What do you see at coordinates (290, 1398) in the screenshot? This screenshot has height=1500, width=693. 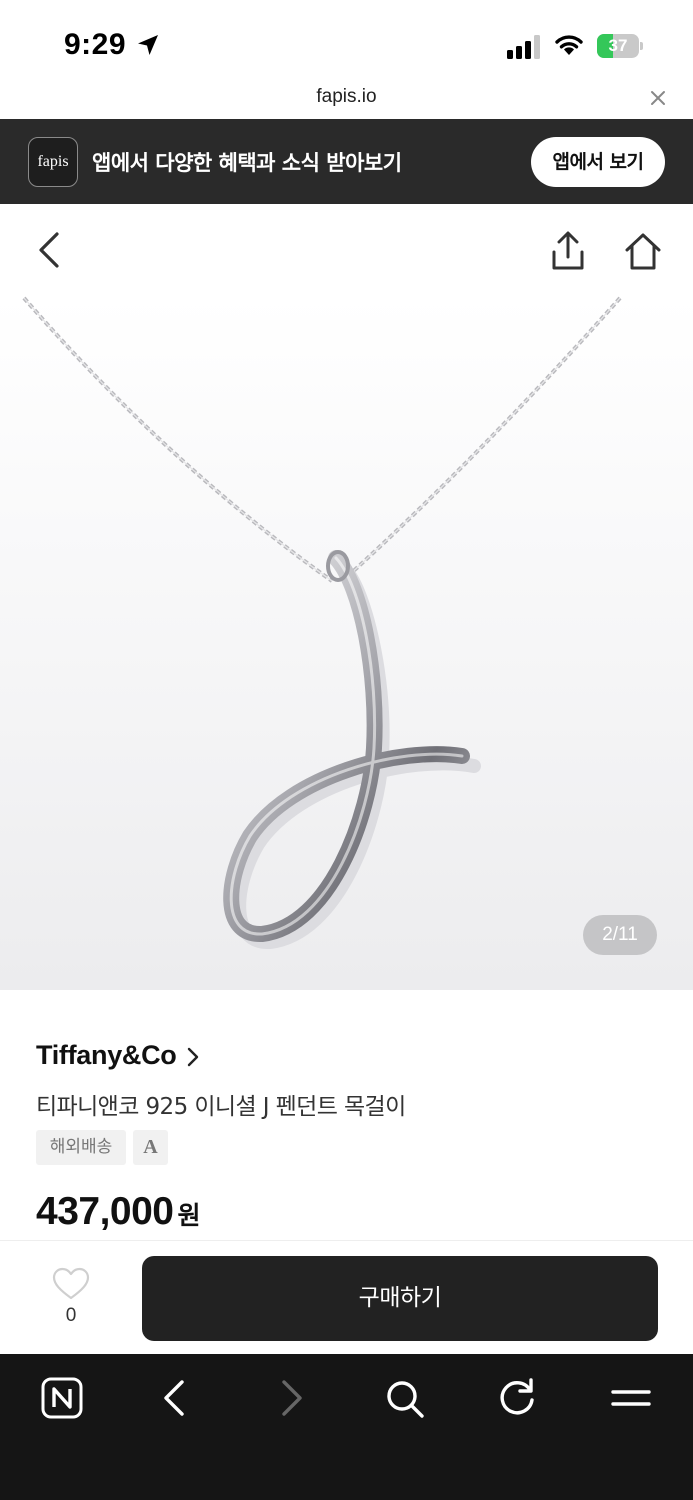 I see `forward-arrow-icon` at bounding box center [290, 1398].